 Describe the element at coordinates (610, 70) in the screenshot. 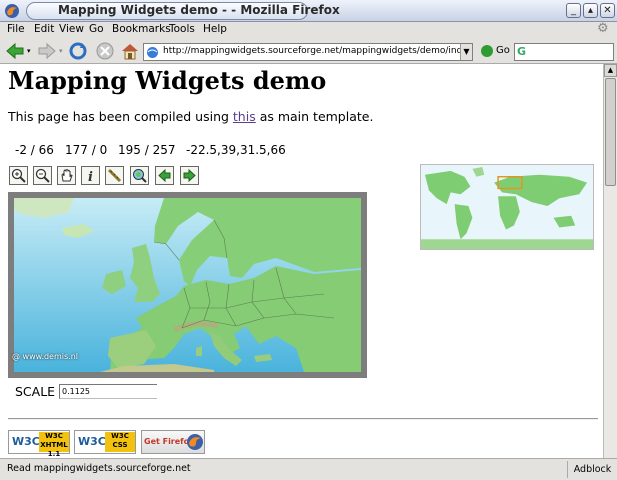

I see `scroll-up-icon: ▲` at that location.